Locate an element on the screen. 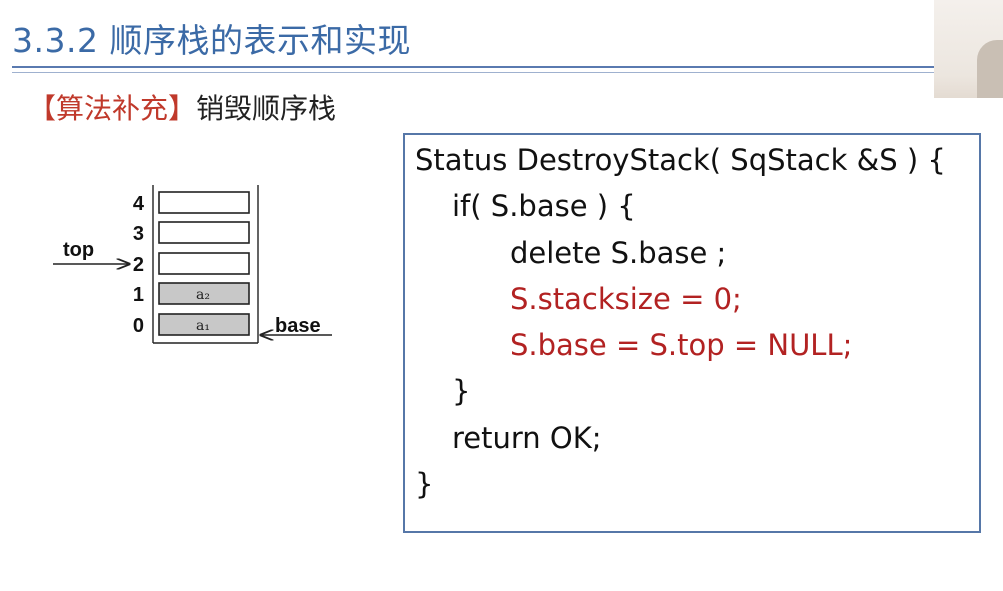 This screenshot has width=1003, height=591. stack-diagram: a₂ a₁ 4 3 2 1 0 top base is located at coordinates (192, 264).